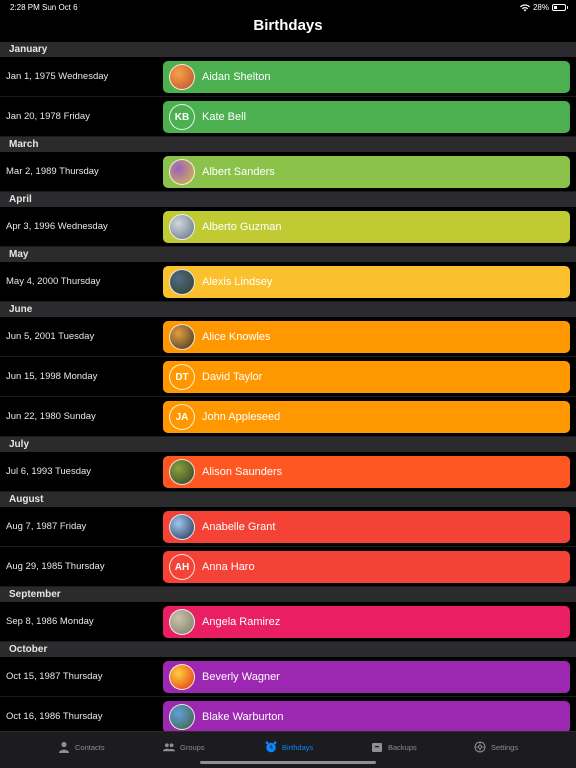  I want to click on list-item: Apr 3, 1996 Wednesday Alberto Guzman, so click(288, 227).